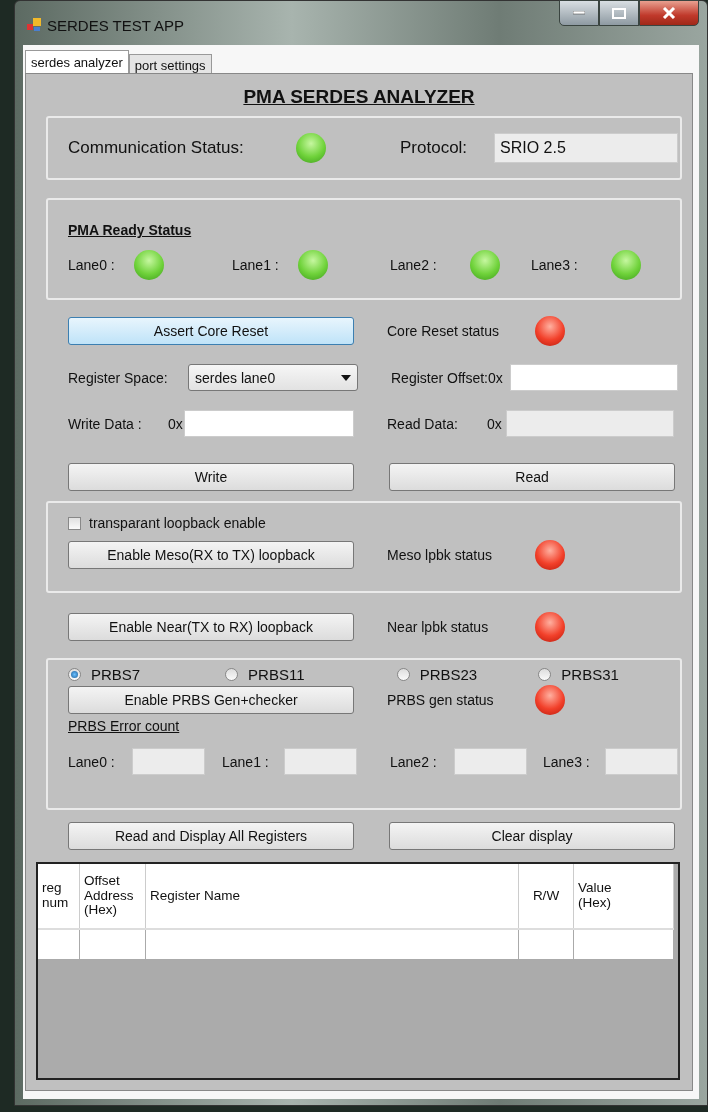 This screenshot has width=708, height=1112. I want to click on enable-prbs-button: Enable PRBS Gen+checker, so click(211, 700).